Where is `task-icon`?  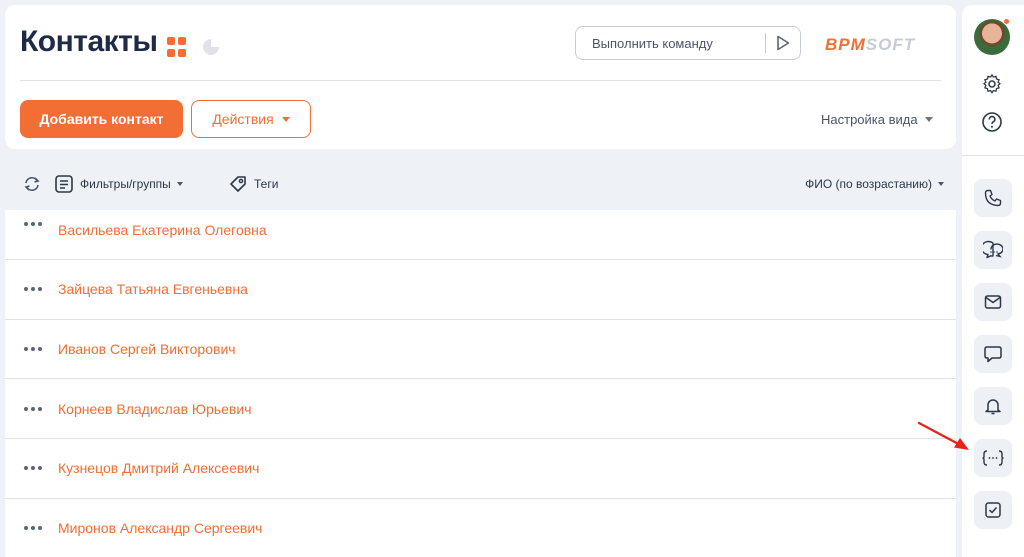
task-icon is located at coordinates (993, 510).